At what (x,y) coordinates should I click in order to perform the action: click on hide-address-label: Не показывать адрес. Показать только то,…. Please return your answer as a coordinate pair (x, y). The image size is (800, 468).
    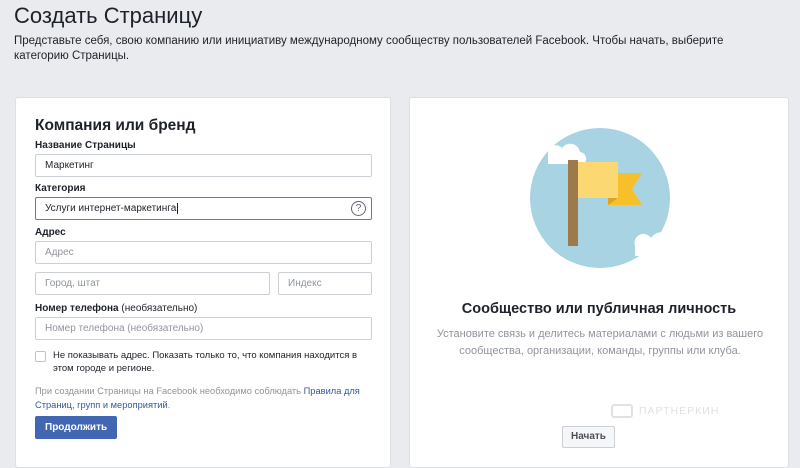
    Looking at the image, I should click on (205, 362).